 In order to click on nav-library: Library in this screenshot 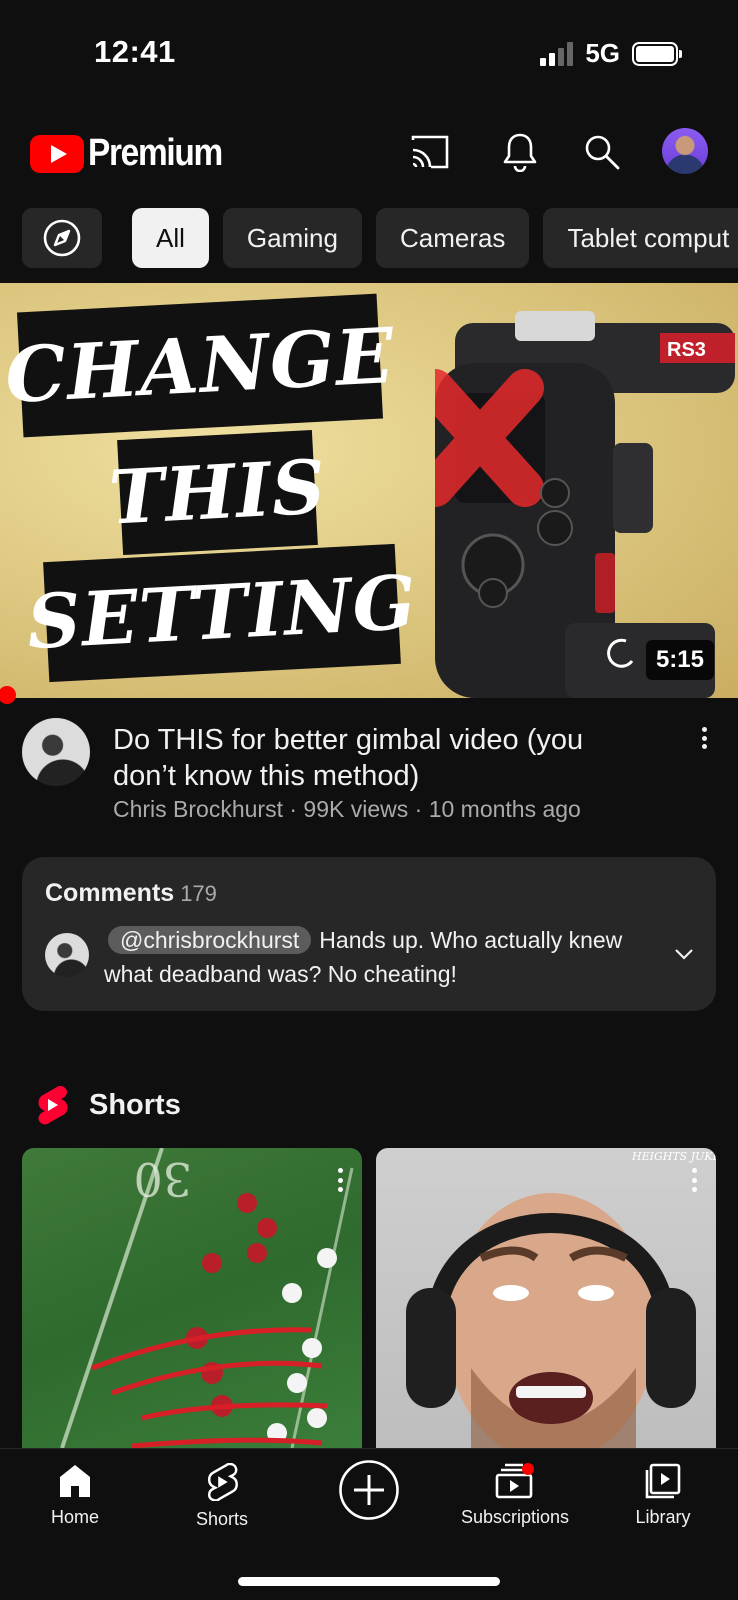, I will do `click(663, 1495)`.